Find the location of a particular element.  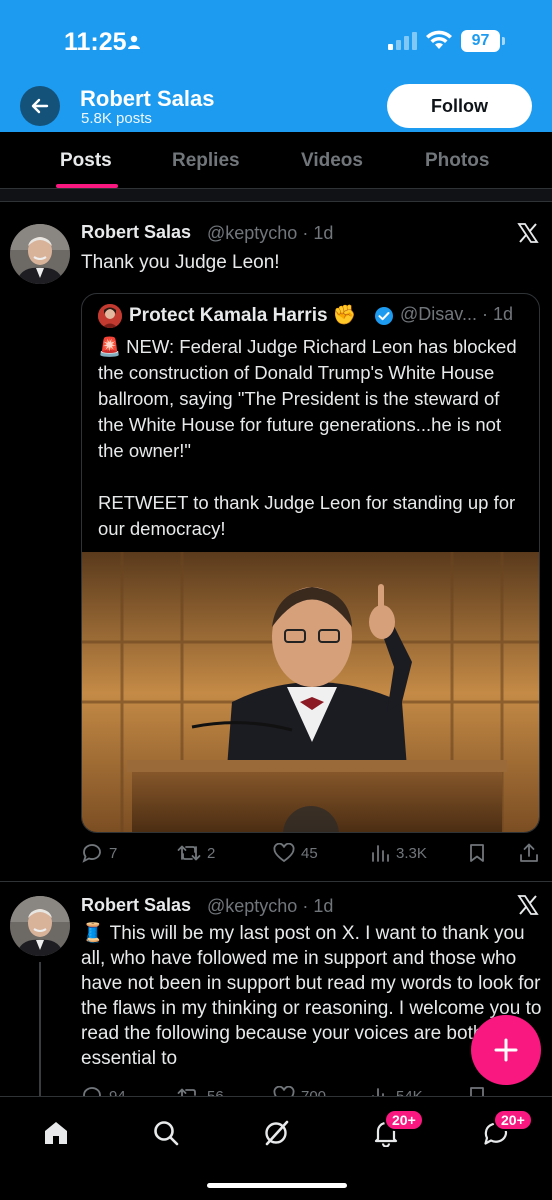

tweet-actions: 7 2 45 3.3K is located at coordinates (311, 855).